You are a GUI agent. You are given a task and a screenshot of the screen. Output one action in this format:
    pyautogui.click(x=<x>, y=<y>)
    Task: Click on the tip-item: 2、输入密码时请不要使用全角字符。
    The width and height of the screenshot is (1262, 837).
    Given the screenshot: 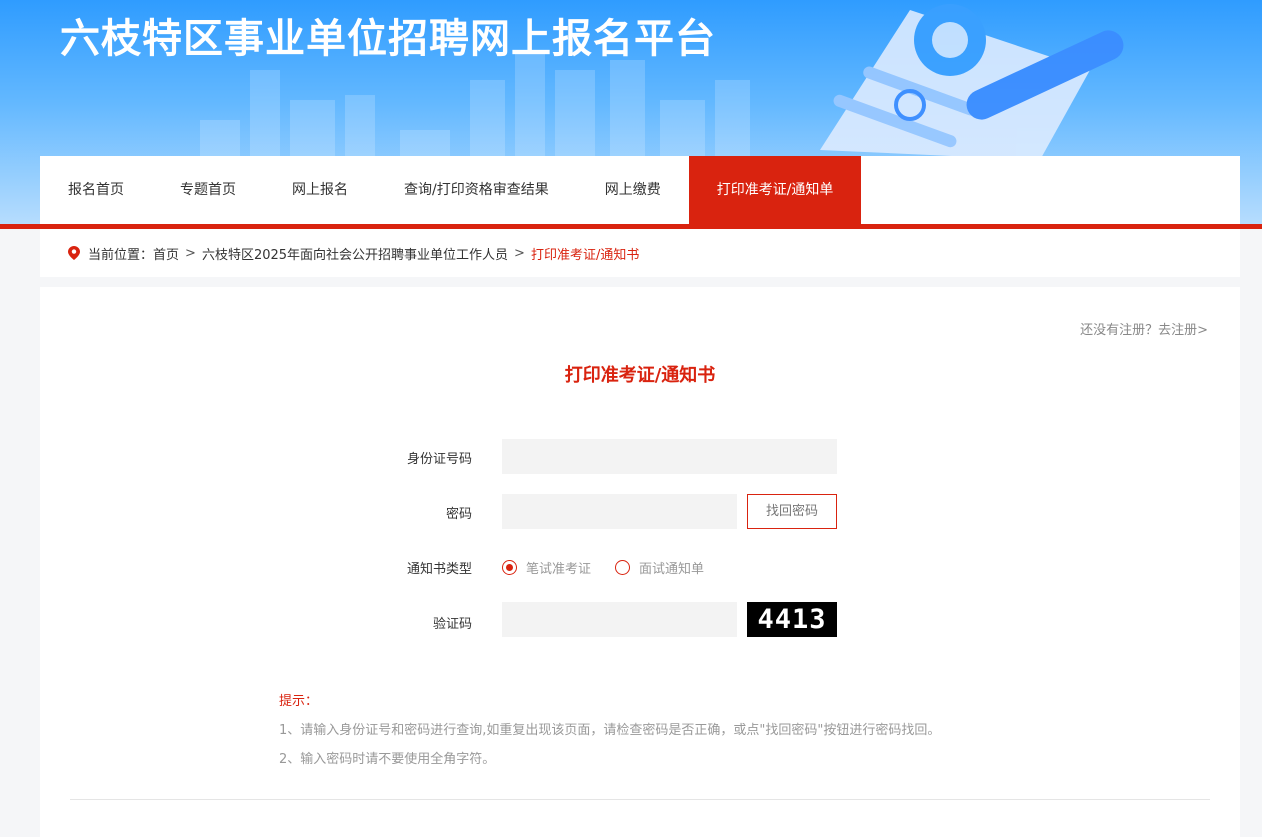 What is the action you would take?
    pyautogui.click(x=387, y=759)
    